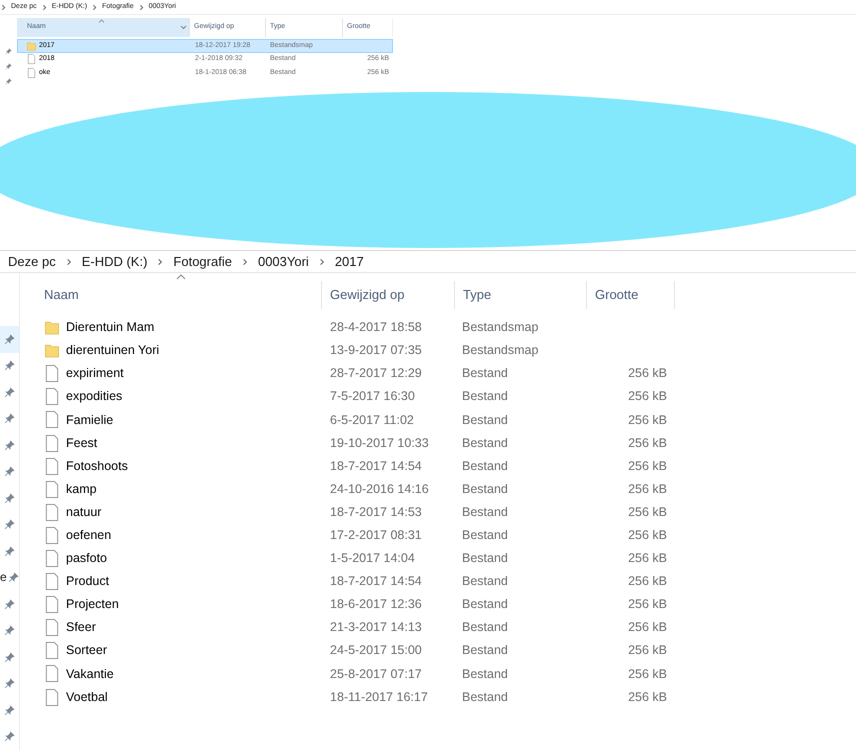  I want to click on file-name: Famielie, so click(90, 420).